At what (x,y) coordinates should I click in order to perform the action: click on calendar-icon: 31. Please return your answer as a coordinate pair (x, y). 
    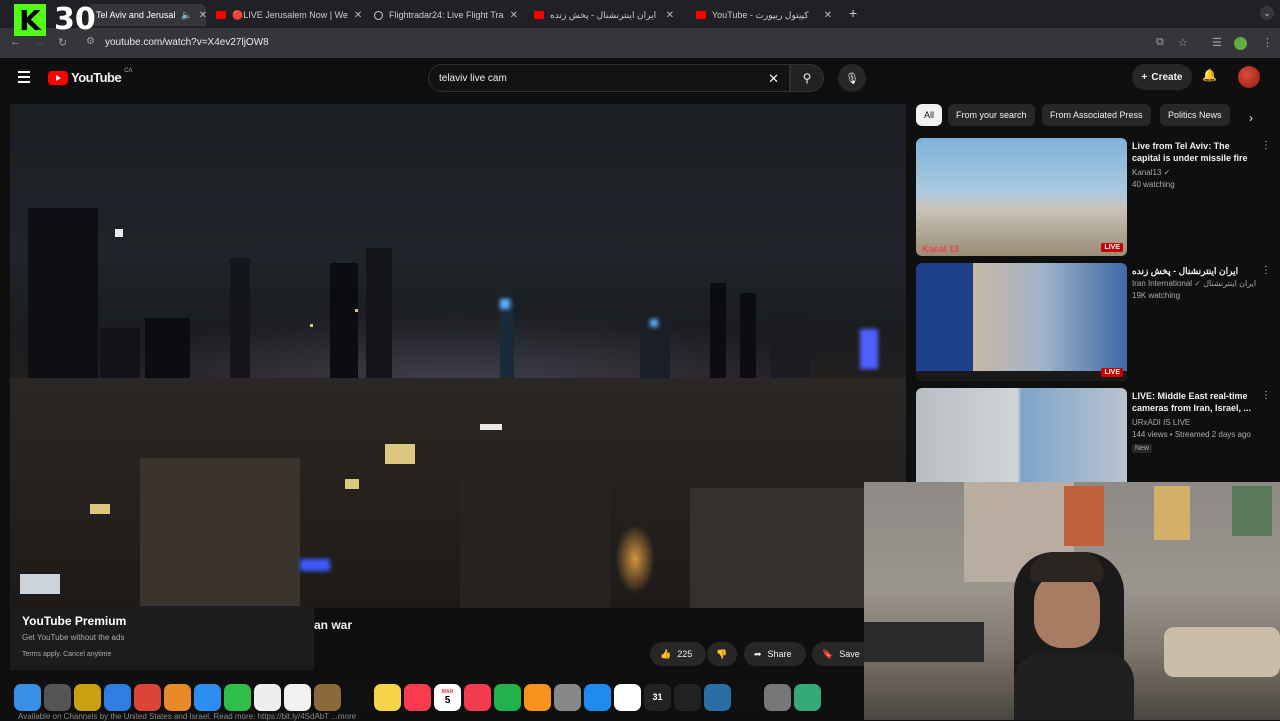
    Looking at the image, I should click on (657, 697).